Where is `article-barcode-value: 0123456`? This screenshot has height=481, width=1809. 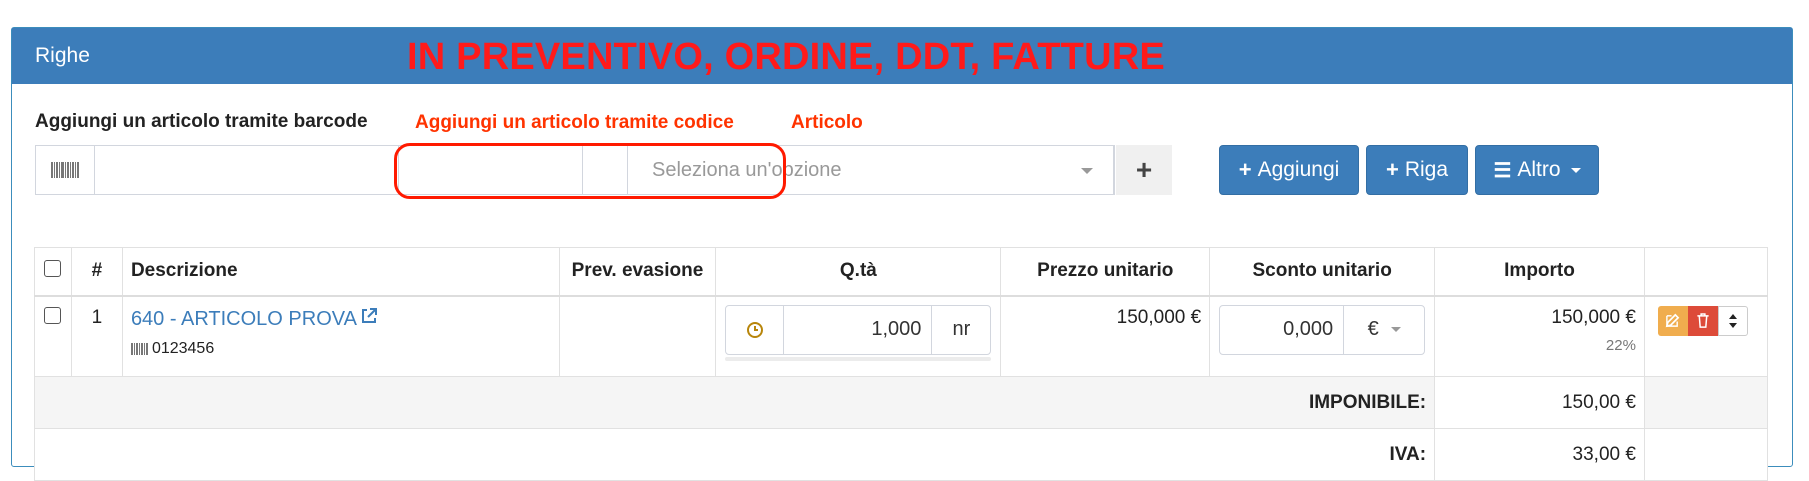 article-barcode-value: 0123456 is located at coordinates (183, 348).